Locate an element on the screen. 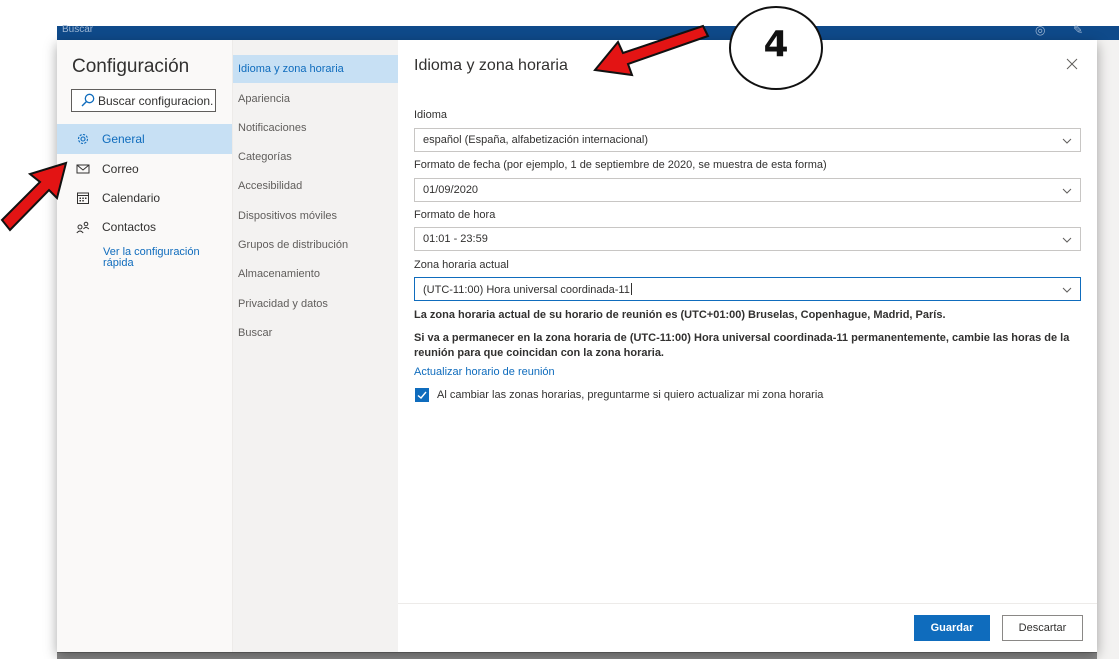  nav-item-contacts: Contactos is located at coordinates (144, 227).